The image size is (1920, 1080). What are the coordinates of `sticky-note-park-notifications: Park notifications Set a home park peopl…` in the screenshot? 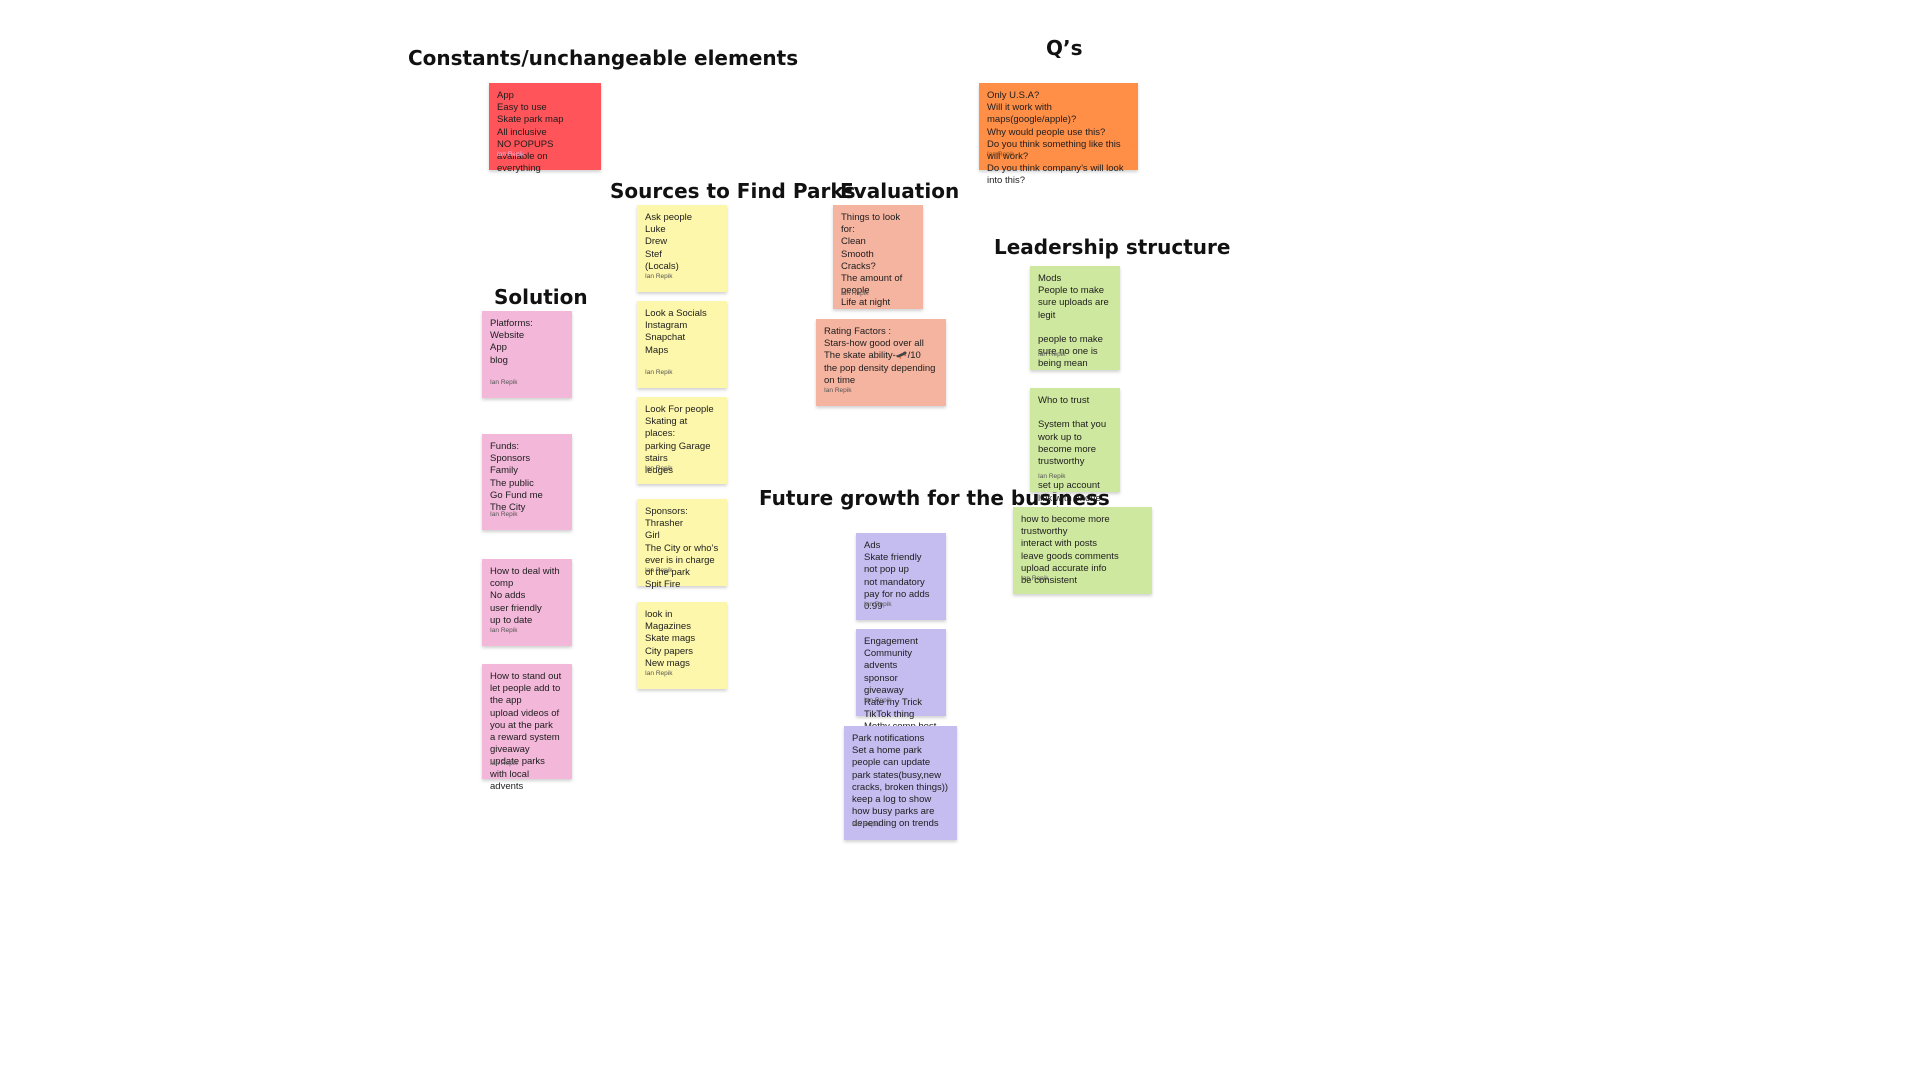 It's located at (900, 783).